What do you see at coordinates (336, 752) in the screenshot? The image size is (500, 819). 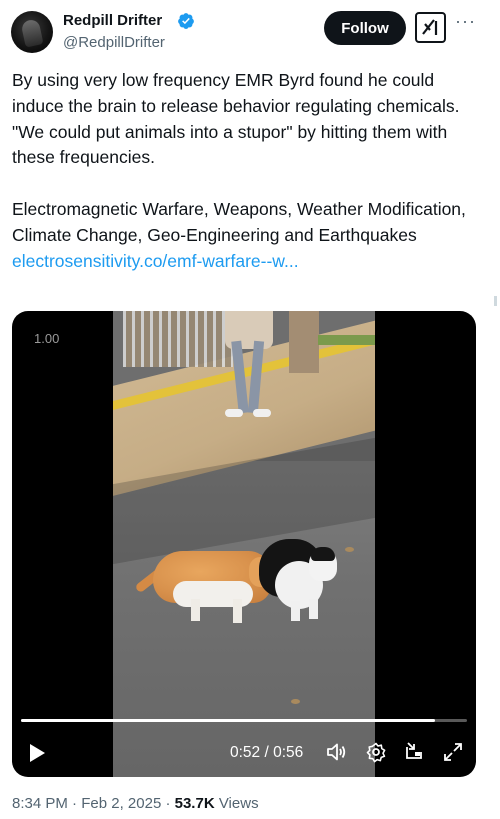 I see `volume-icon` at bounding box center [336, 752].